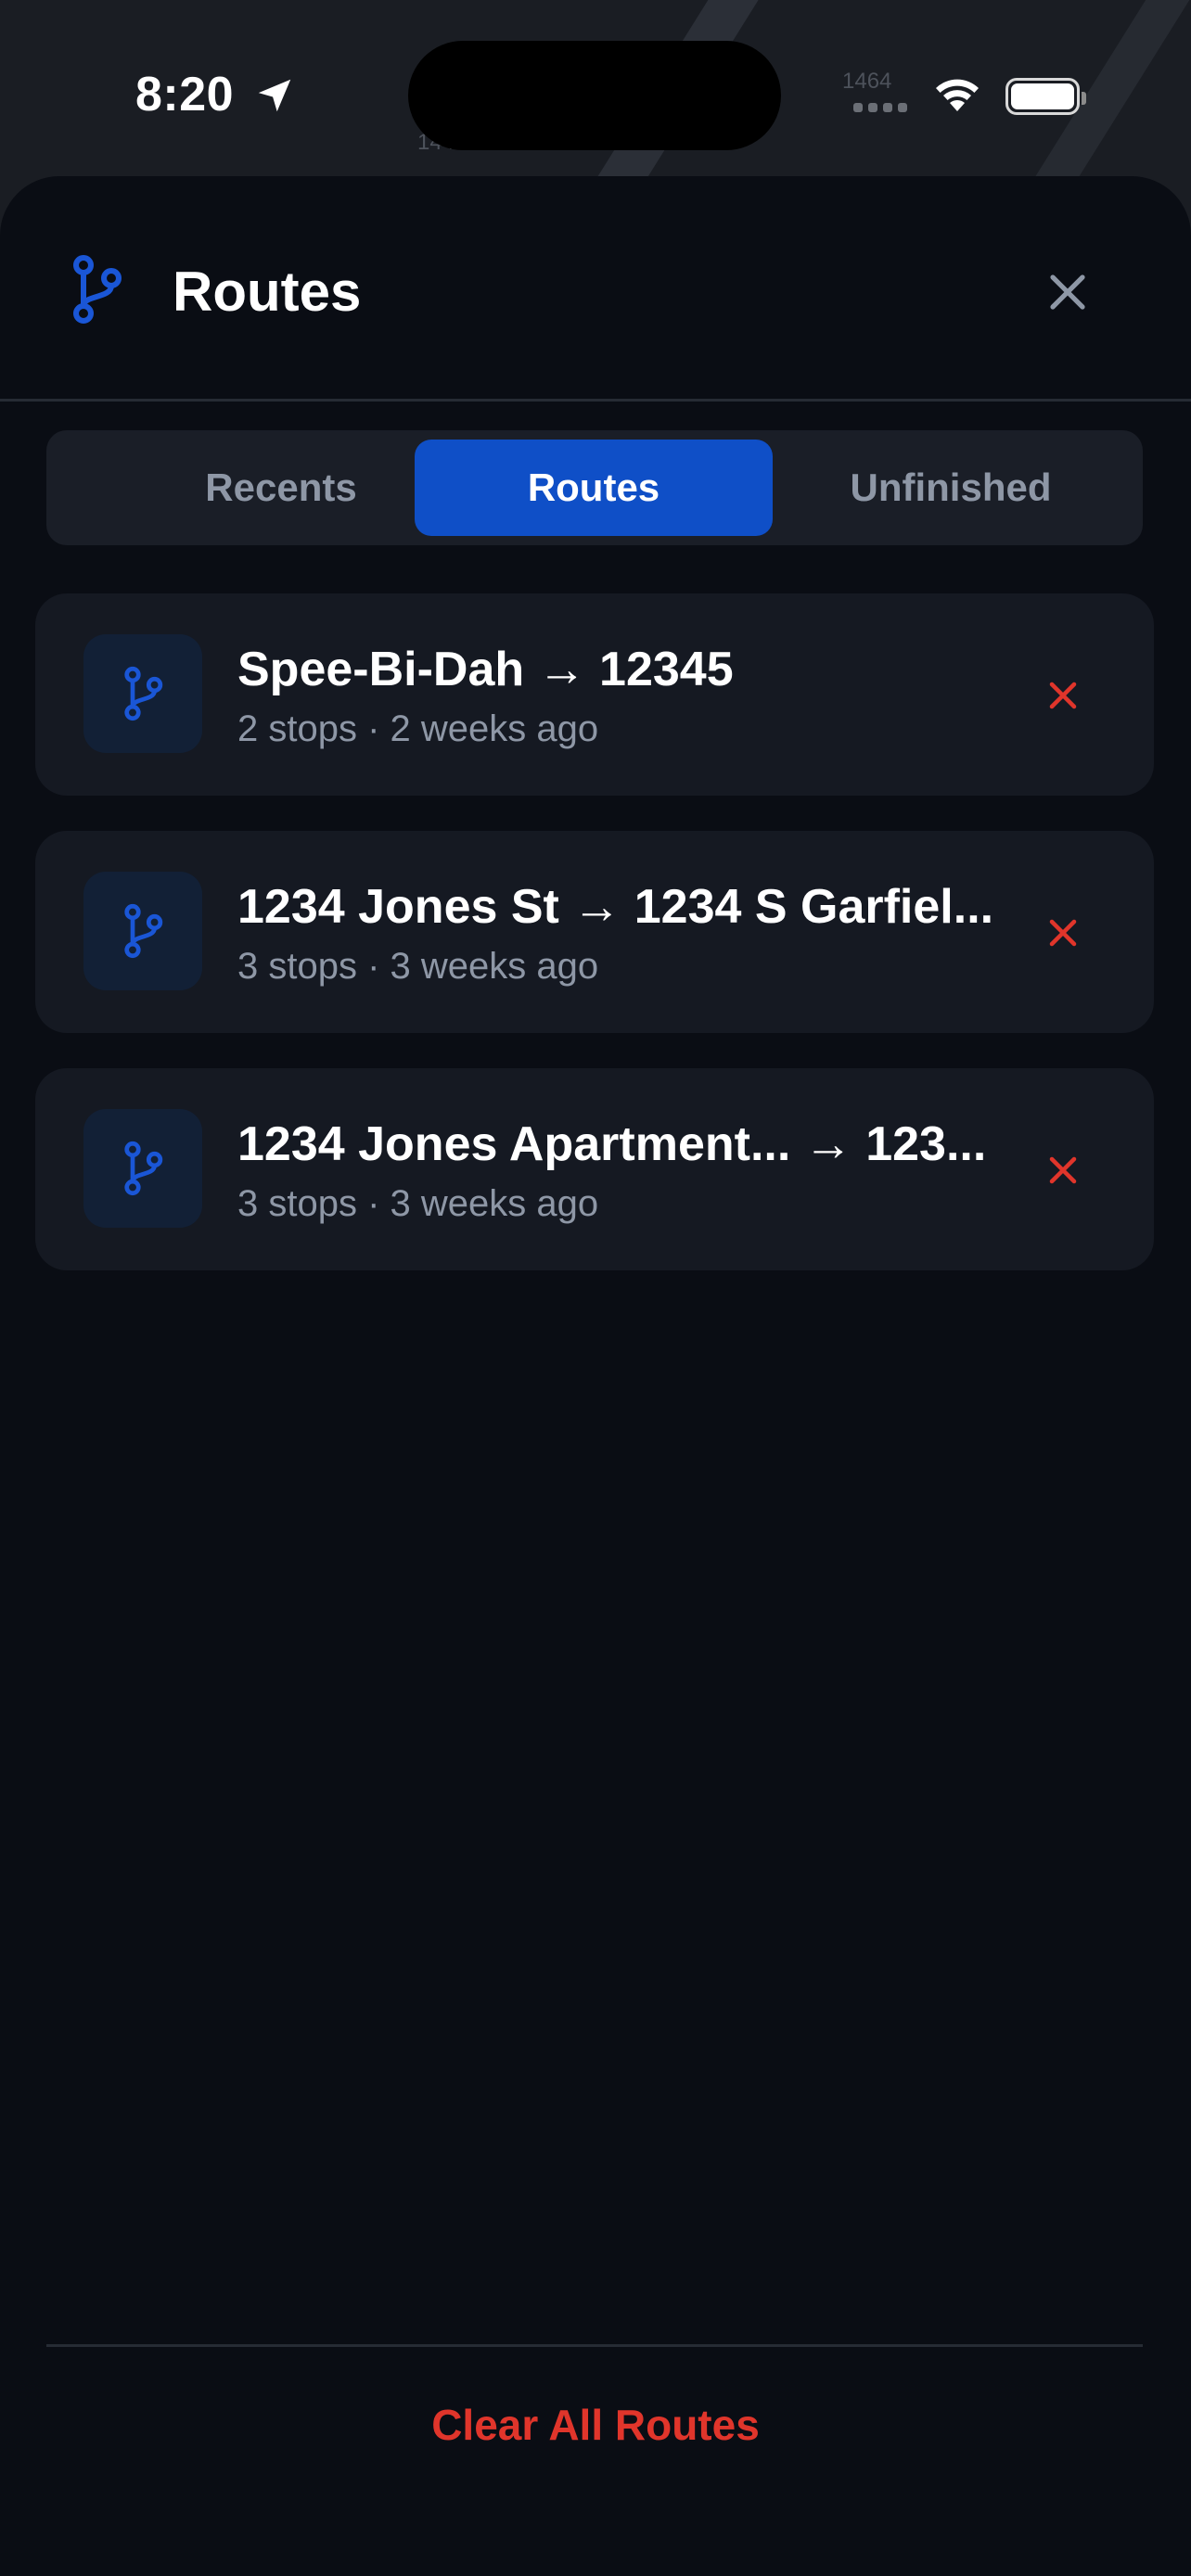 The height and width of the screenshot is (2576, 1191). I want to click on close-button, so click(1067, 292).